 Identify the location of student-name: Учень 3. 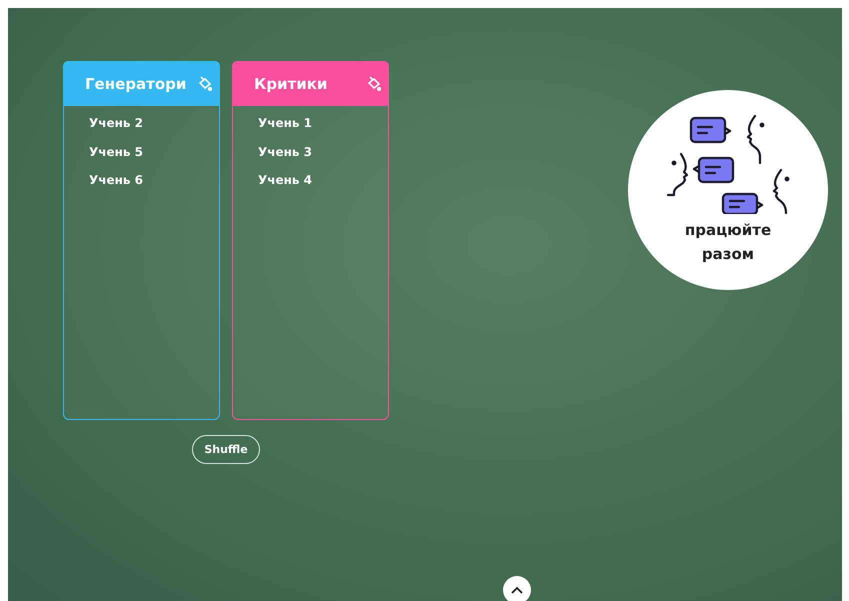
(323, 156).